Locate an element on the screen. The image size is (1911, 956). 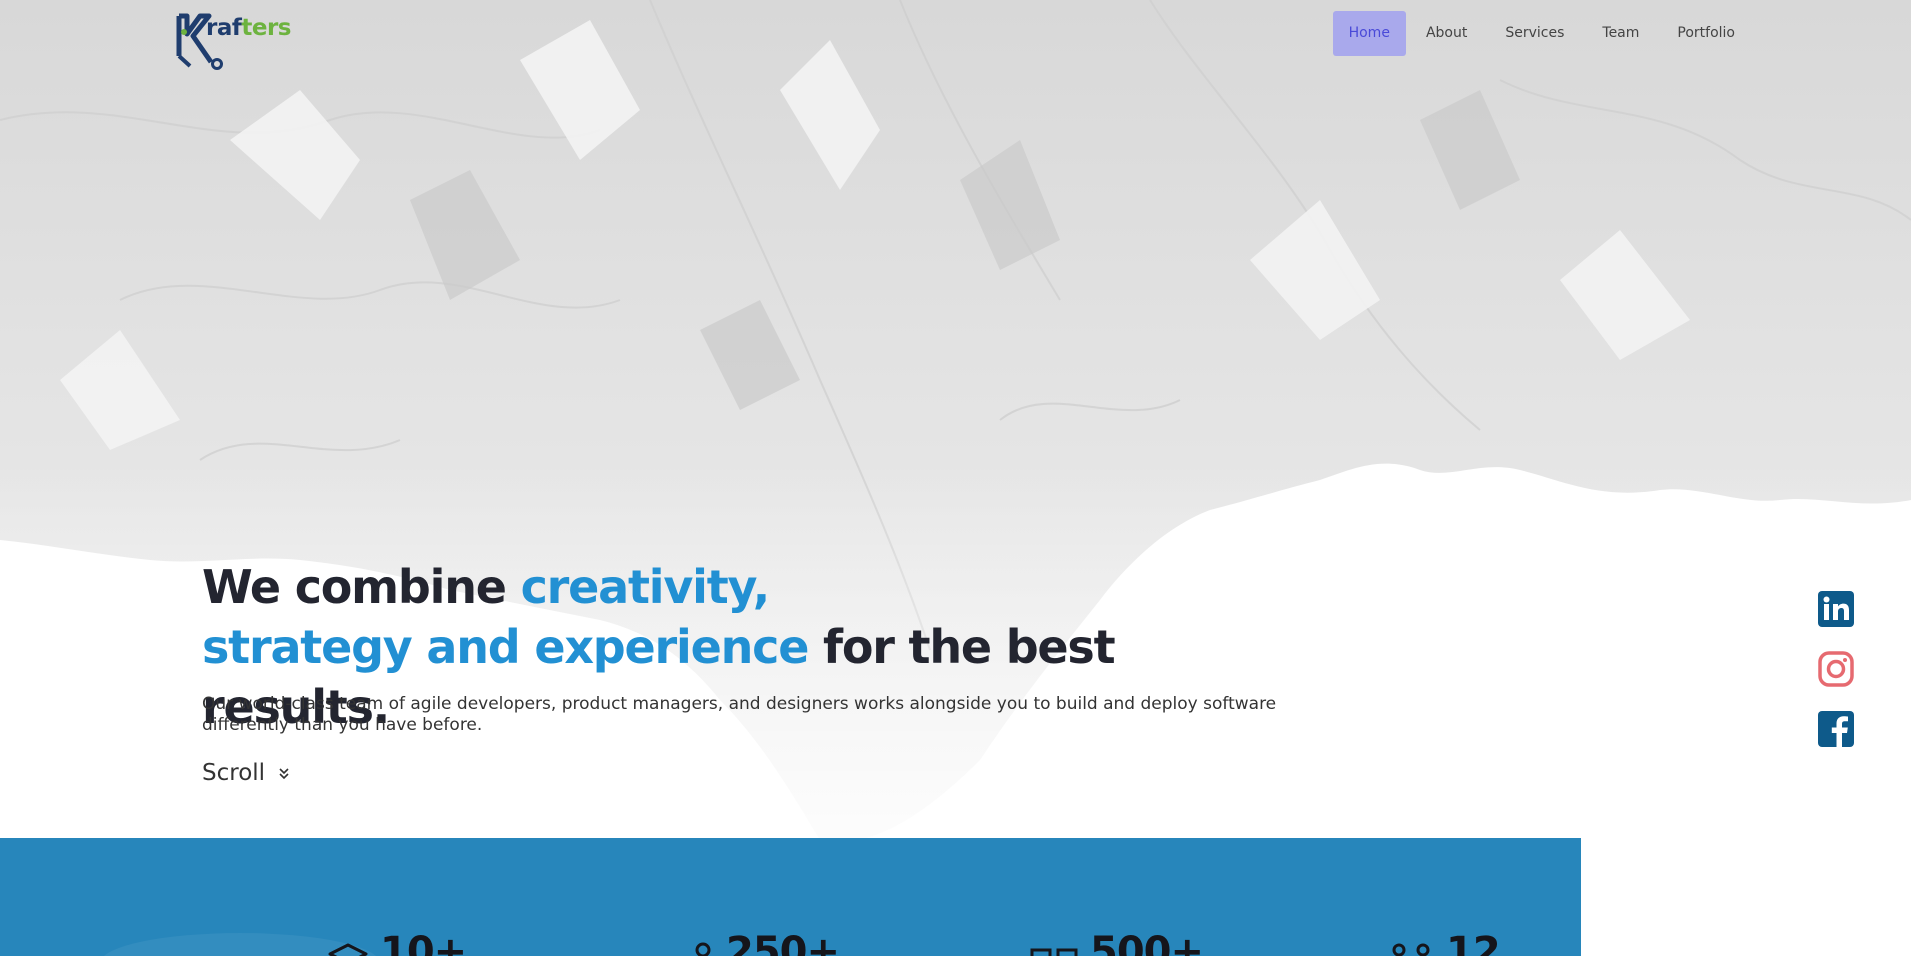
team-icon is located at coordinates (1411, 949).